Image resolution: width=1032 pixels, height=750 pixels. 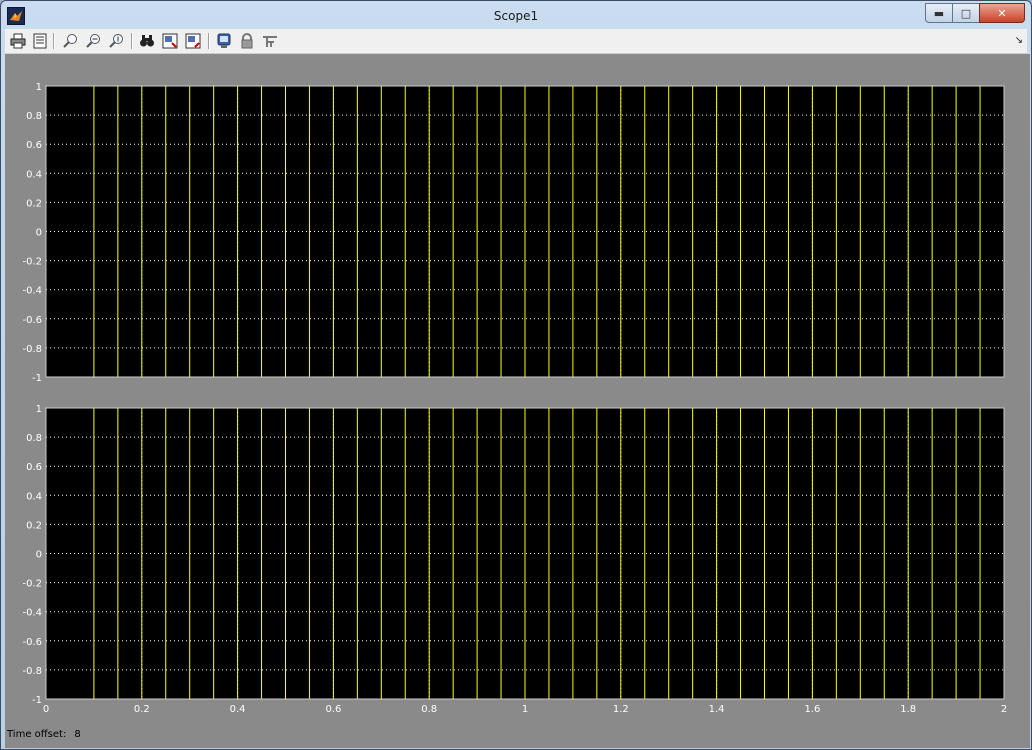 What do you see at coordinates (621, 709) in the screenshot?
I see `x-tick-label: 1.2` at bounding box center [621, 709].